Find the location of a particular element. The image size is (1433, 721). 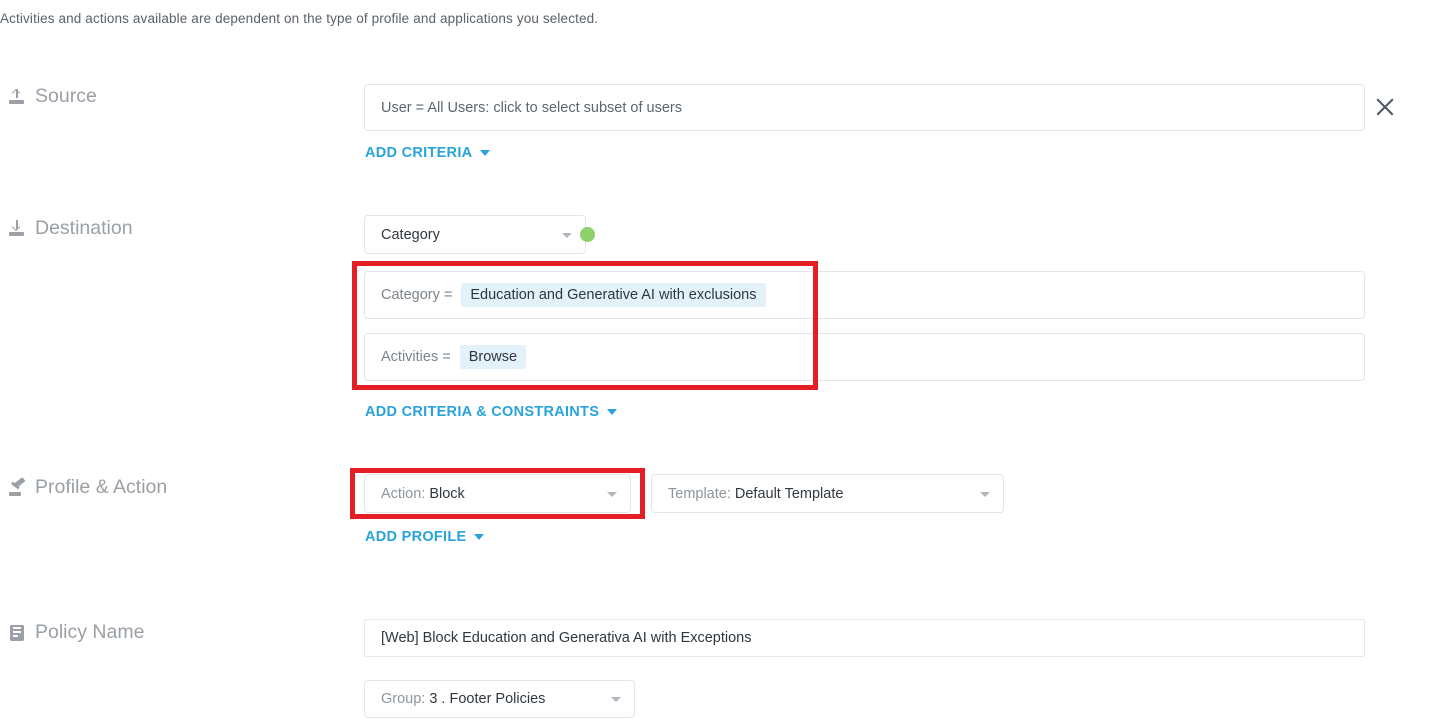

profile-action-label-text: Profile & Action is located at coordinates (101, 487).